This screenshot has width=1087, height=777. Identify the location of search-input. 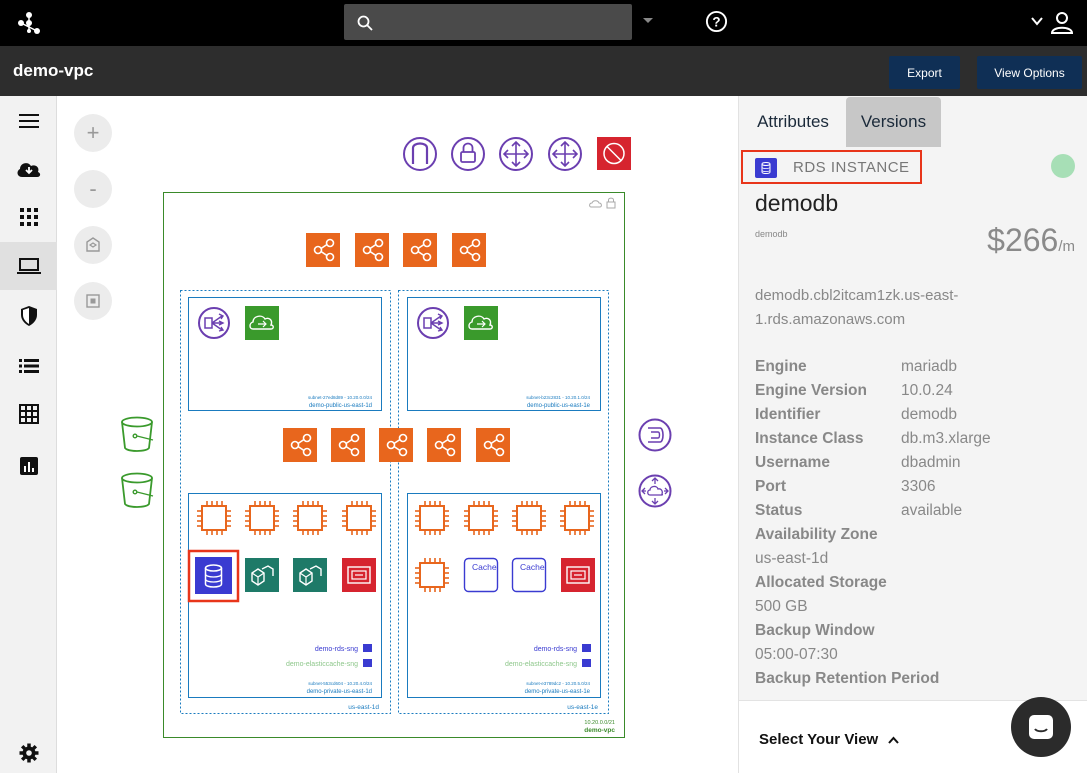
(488, 22).